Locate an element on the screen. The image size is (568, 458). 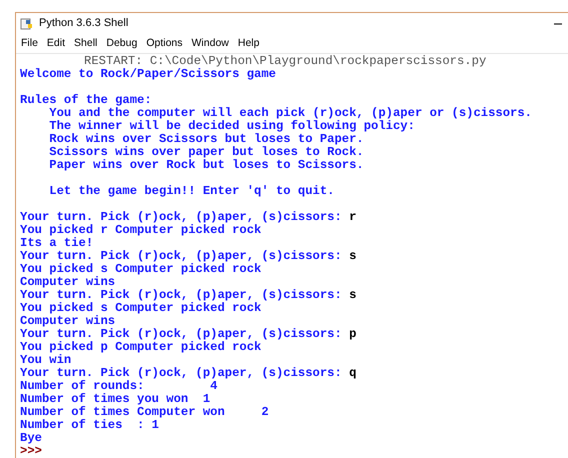
menu-item: Debug is located at coordinates (122, 44).